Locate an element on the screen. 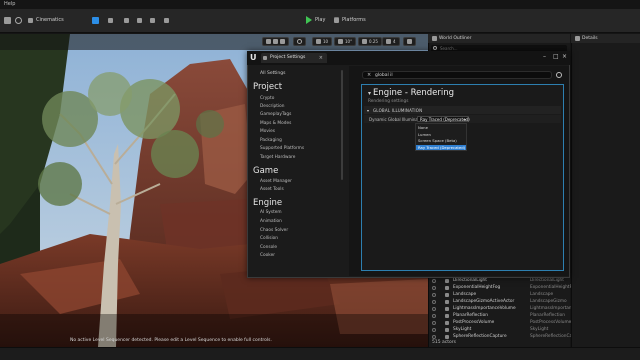 This screenshot has width=640, height=360. coordinate-space-toggle is located at coordinates (299, 41).